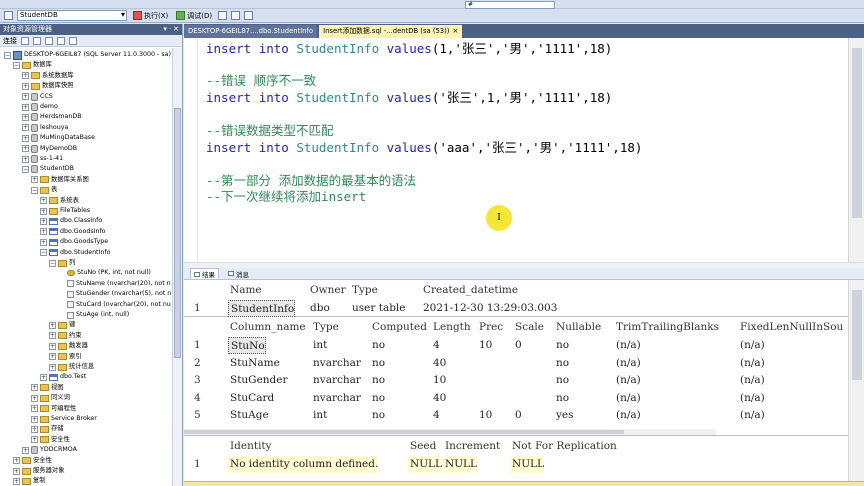  I want to click on tree-node: + 可编程性, so click(53, 409).